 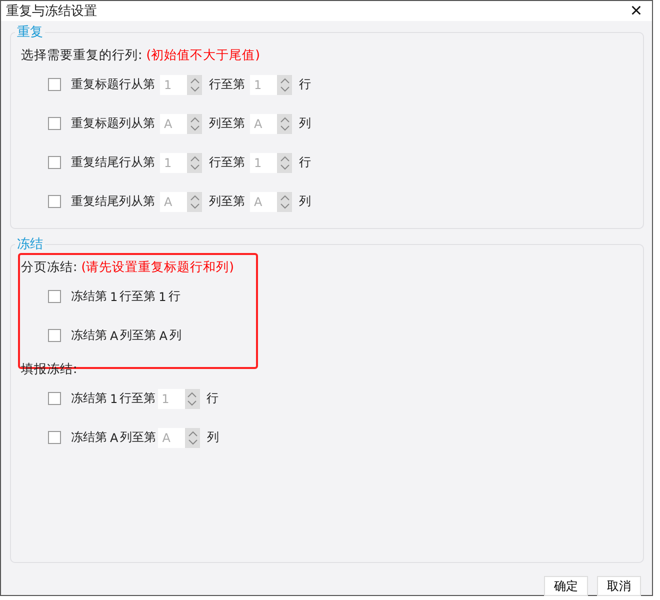 What do you see at coordinates (203, 55) in the screenshot?
I see `hint-note: (初始值不大于尾值)` at bounding box center [203, 55].